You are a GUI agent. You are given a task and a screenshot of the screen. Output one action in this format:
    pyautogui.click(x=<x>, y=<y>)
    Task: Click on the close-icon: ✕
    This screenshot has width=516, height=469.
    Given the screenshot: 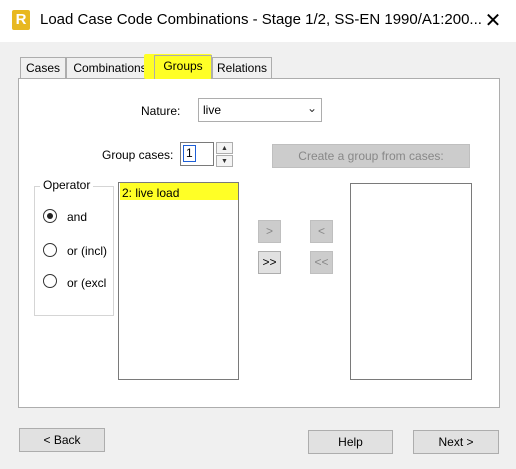 What is the action you would take?
    pyautogui.click(x=493, y=21)
    